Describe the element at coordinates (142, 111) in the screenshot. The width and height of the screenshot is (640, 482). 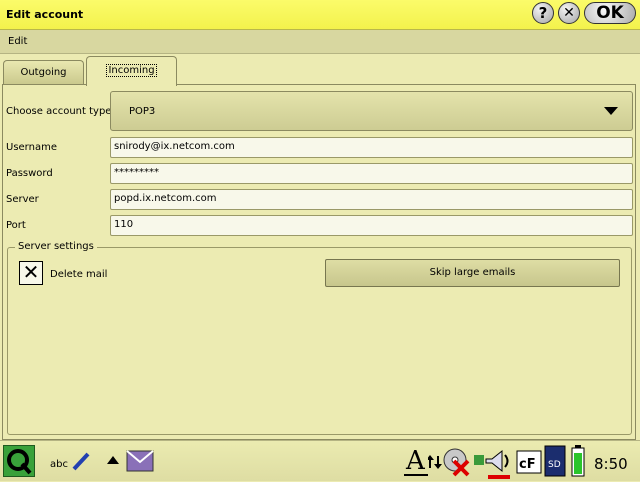
I see `account-type-value: POP3` at that location.